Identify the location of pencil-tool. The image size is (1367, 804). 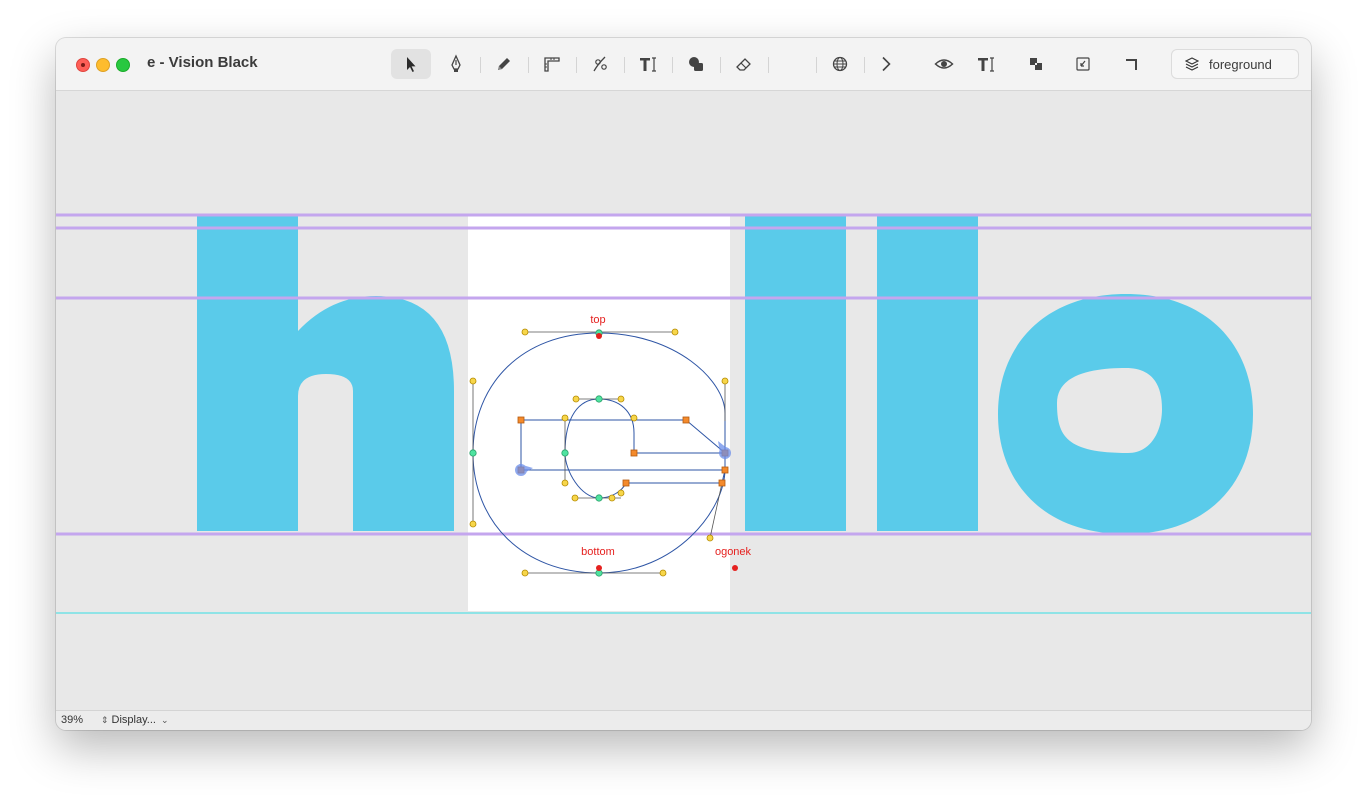
(504, 64).